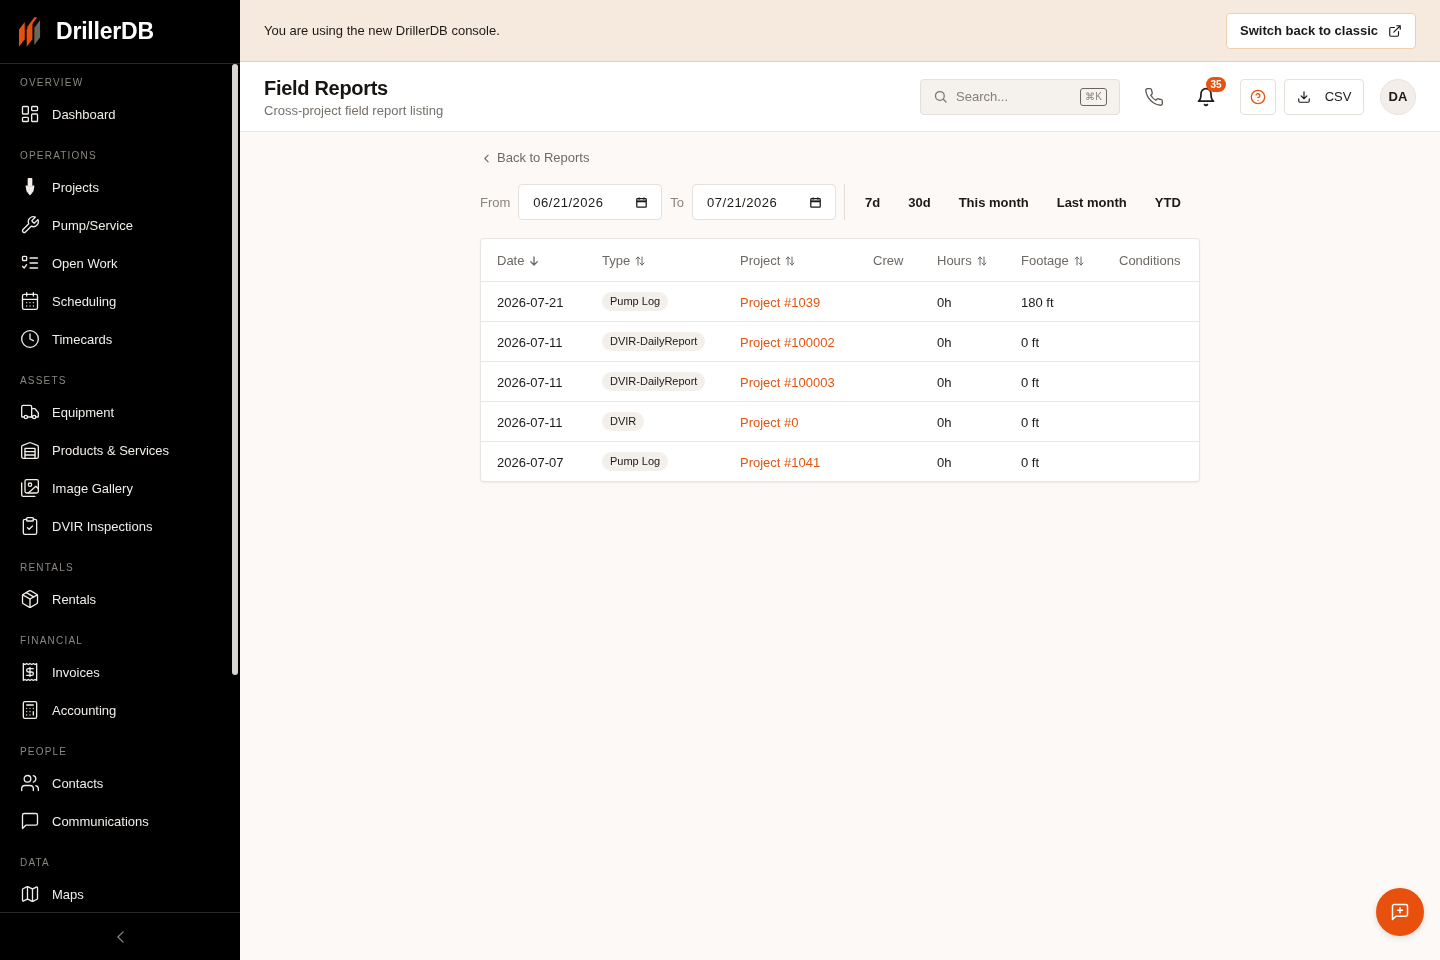 Image resolution: width=1440 pixels, height=960 pixels. What do you see at coordinates (888, 260) in the screenshot?
I see `column-header: Crew` at bounding box center [888, 260].